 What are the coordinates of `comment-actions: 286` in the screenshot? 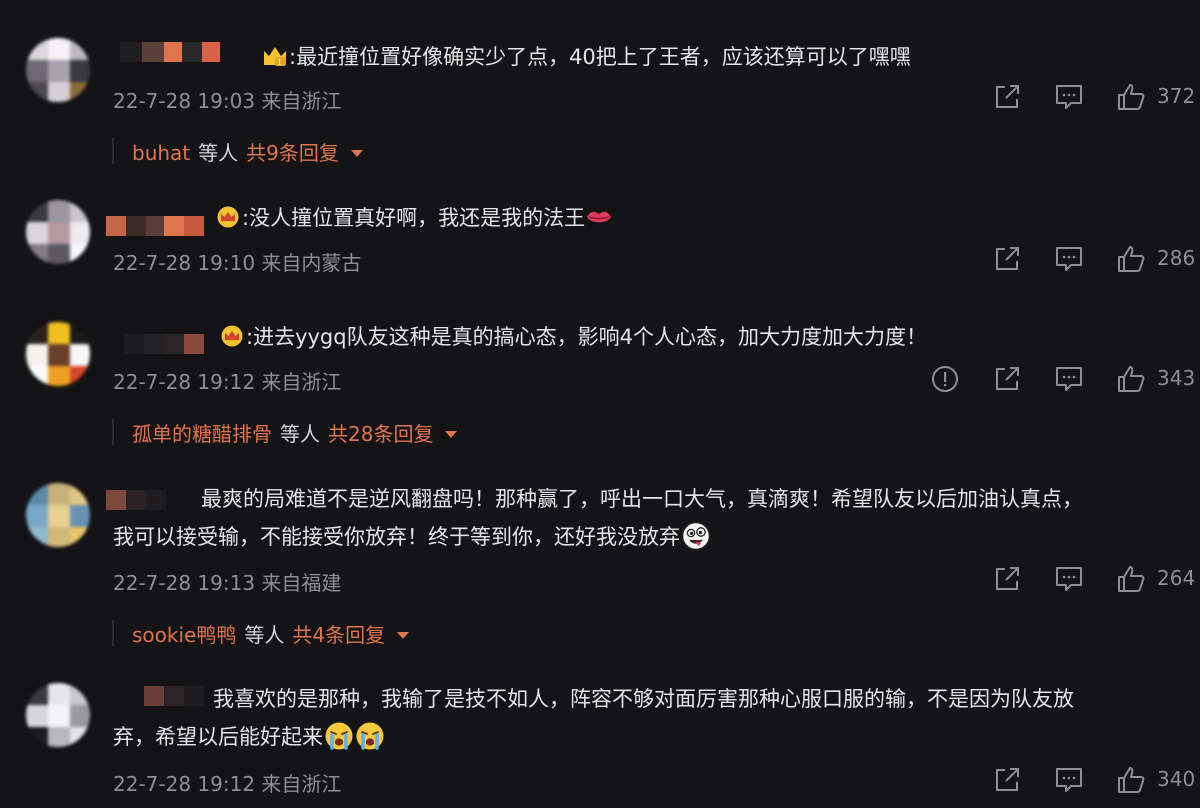 It's located at (600, 259).